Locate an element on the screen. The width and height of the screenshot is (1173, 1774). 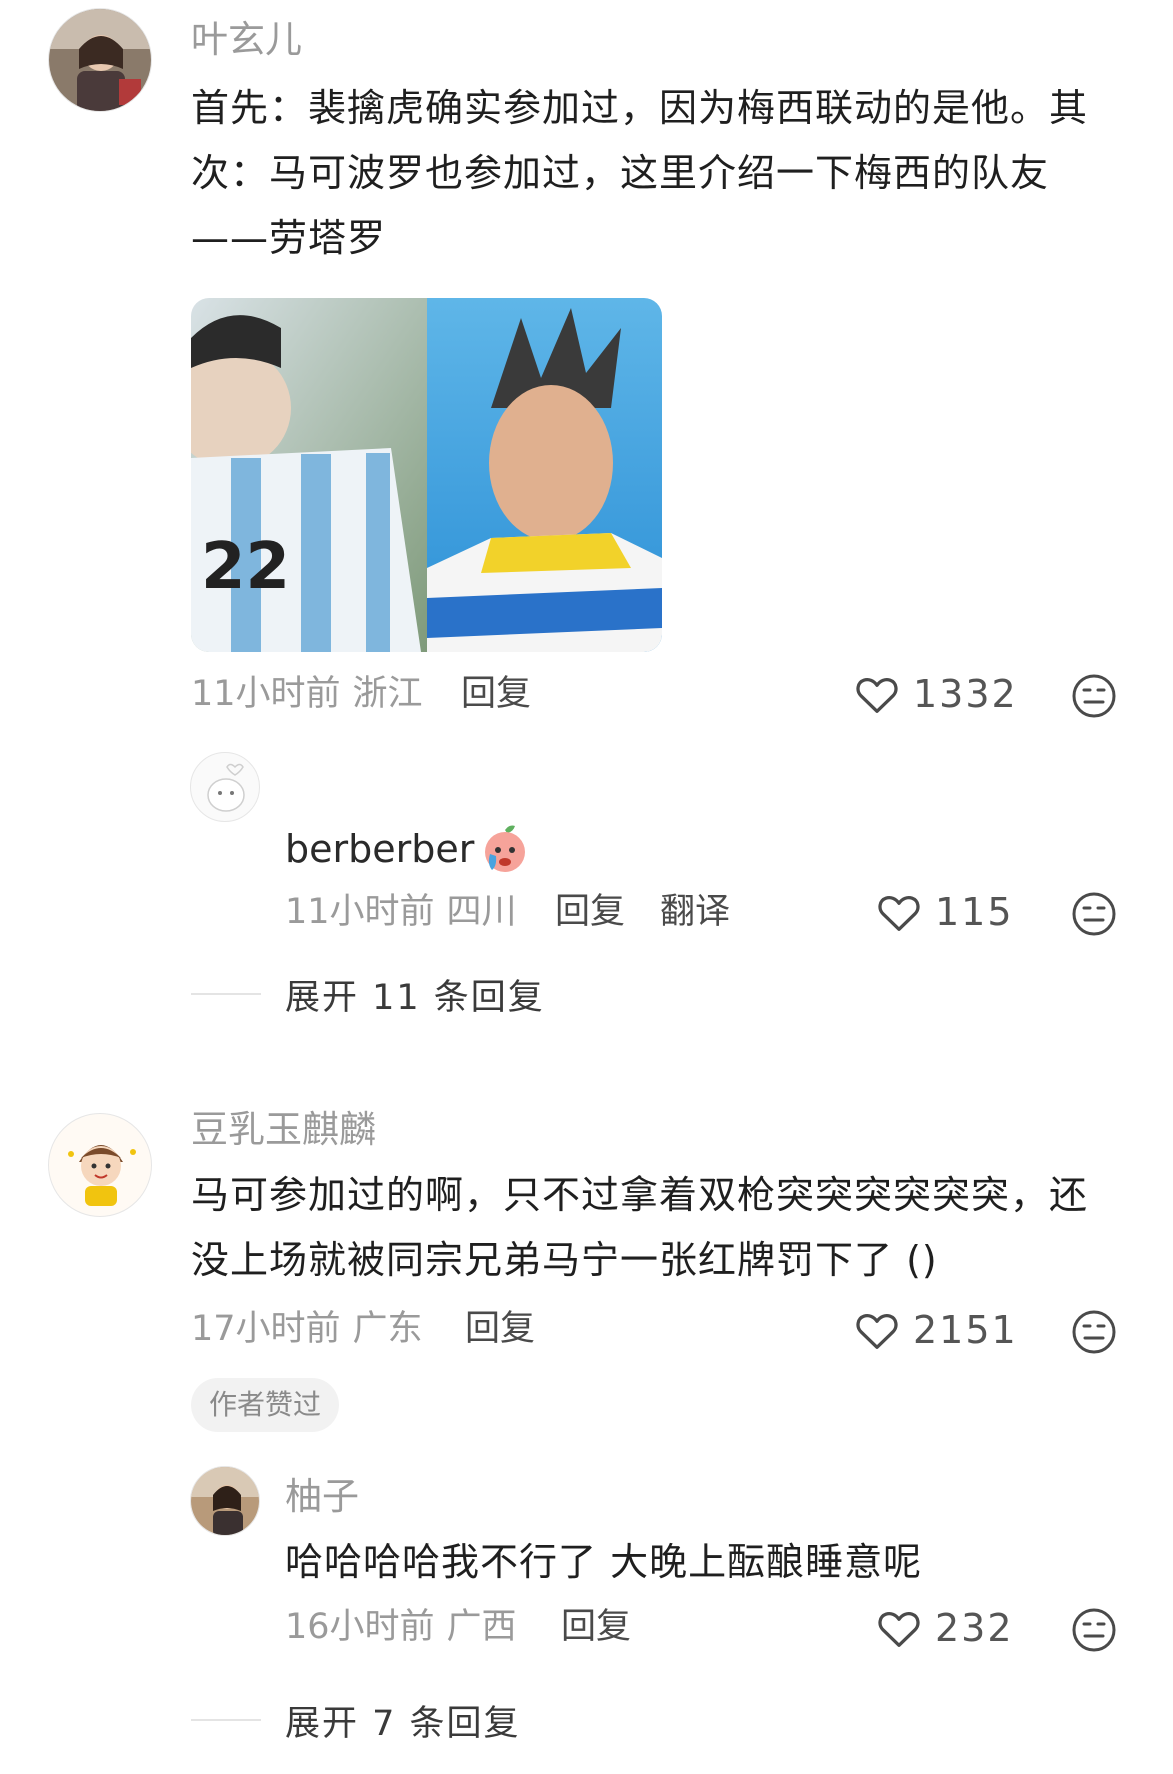
comment-meta: 11小时前 浙江 is located at coordinates (307, 694).